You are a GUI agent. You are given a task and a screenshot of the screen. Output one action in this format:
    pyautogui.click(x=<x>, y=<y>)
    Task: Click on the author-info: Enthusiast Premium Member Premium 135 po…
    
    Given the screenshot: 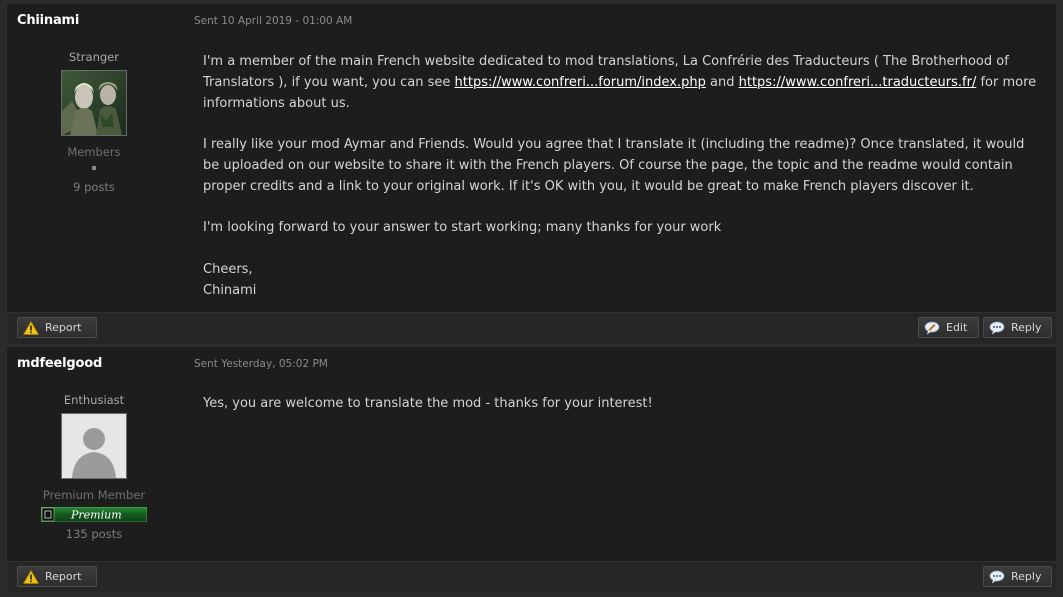 What is the action you would take?
    pyautogui.click(x=94, y=467)
    